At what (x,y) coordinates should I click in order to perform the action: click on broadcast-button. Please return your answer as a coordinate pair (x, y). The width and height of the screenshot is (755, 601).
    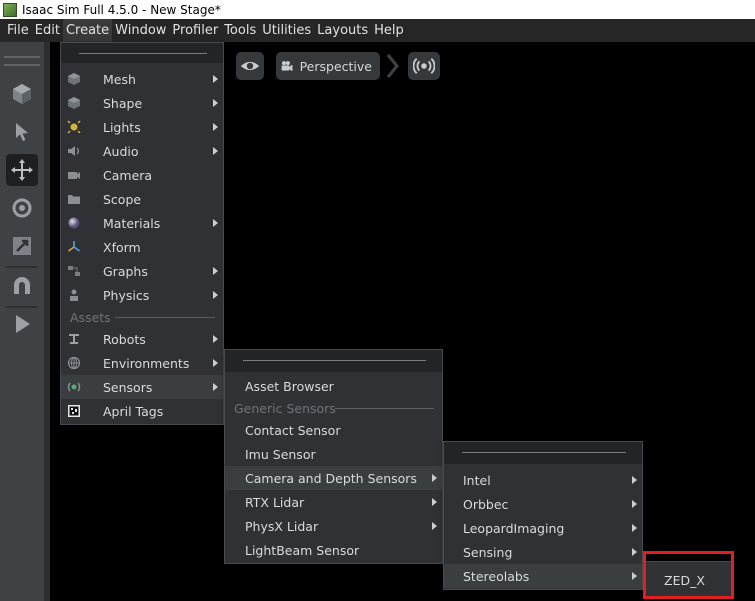
    Looking at the image, I should click on (424, 66).